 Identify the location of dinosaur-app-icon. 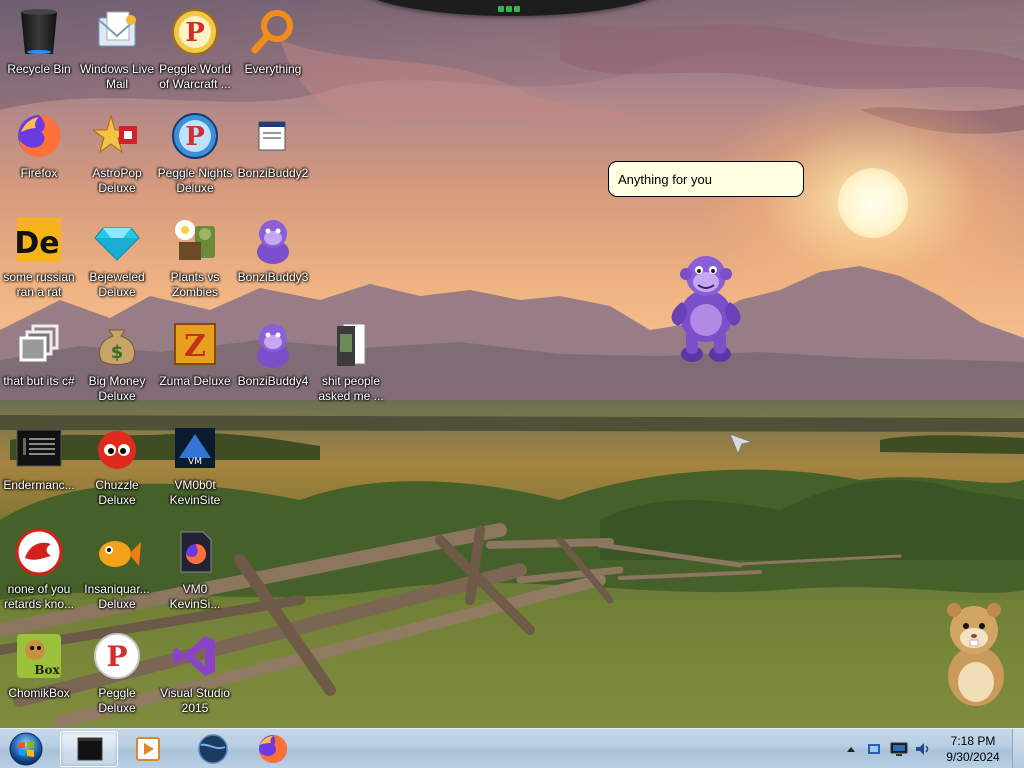
(39, 552).